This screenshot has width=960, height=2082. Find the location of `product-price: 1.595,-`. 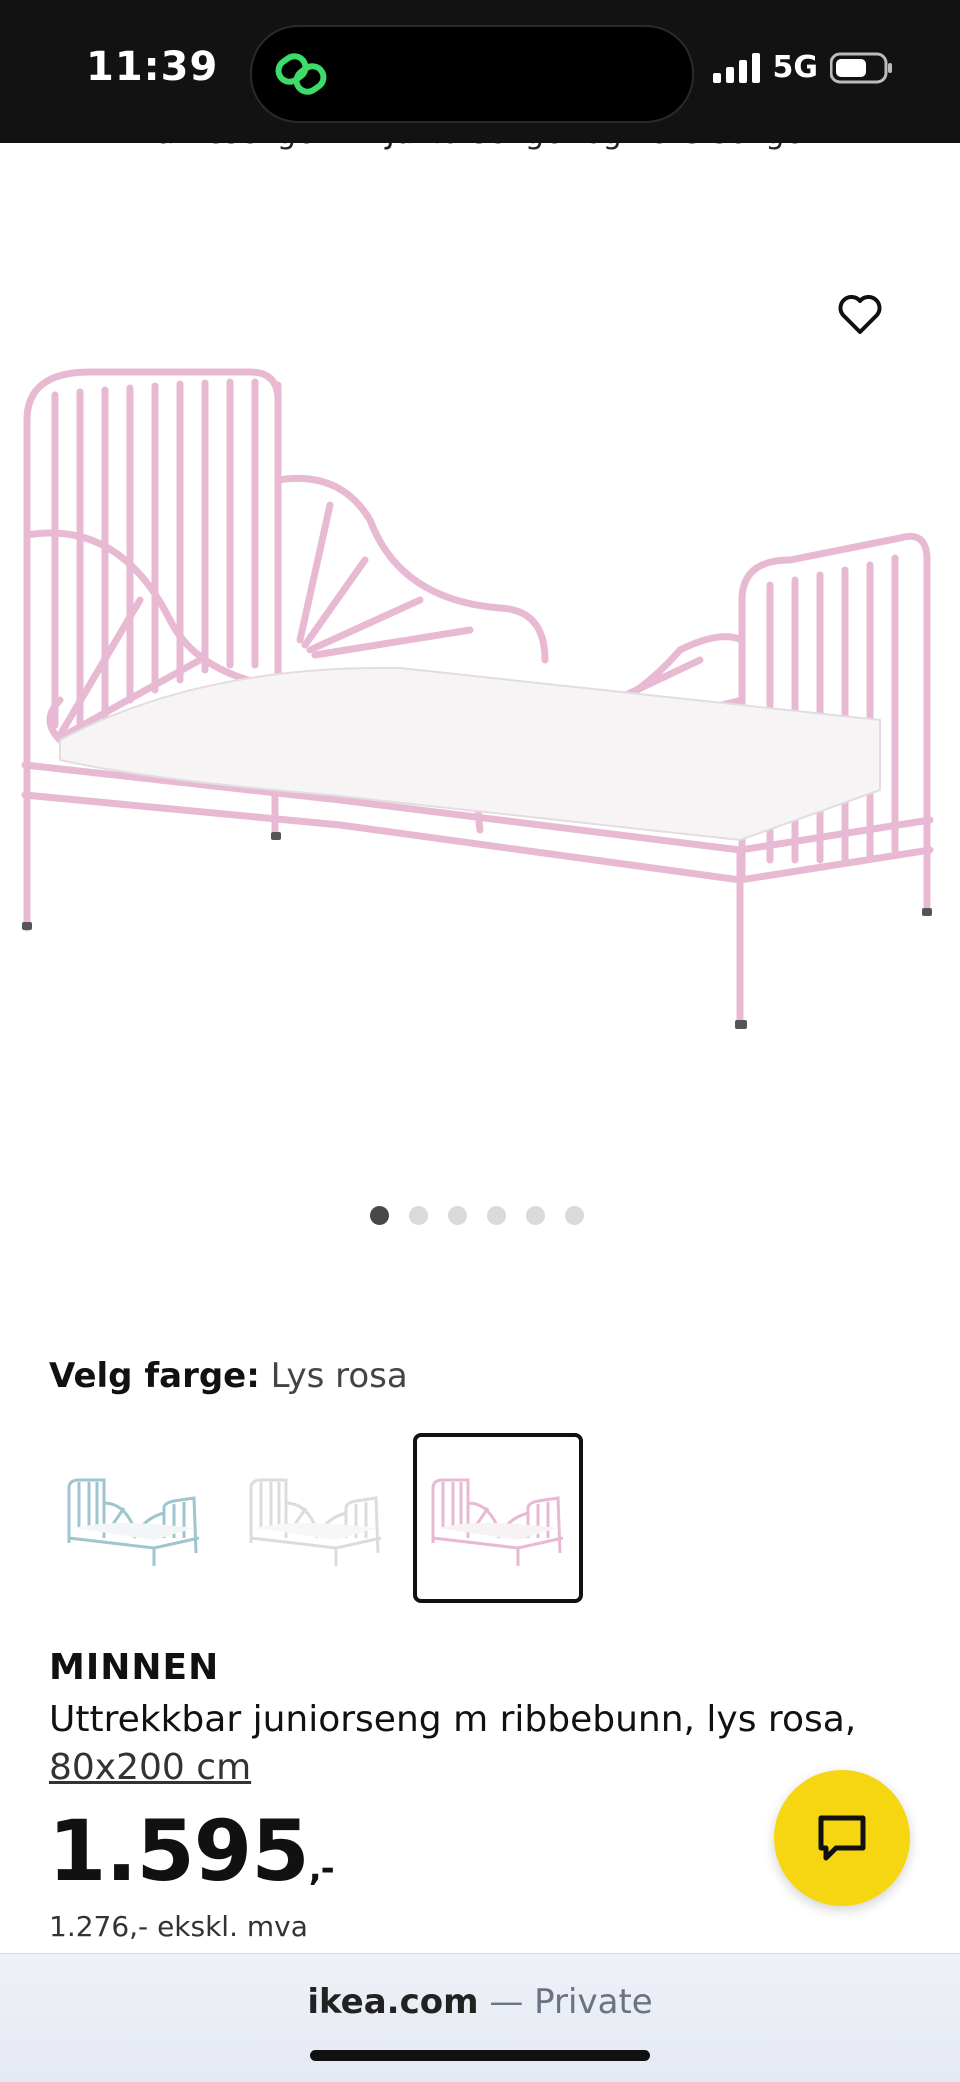

product-price: 1.595,- is located at coordinates (191, 1851).